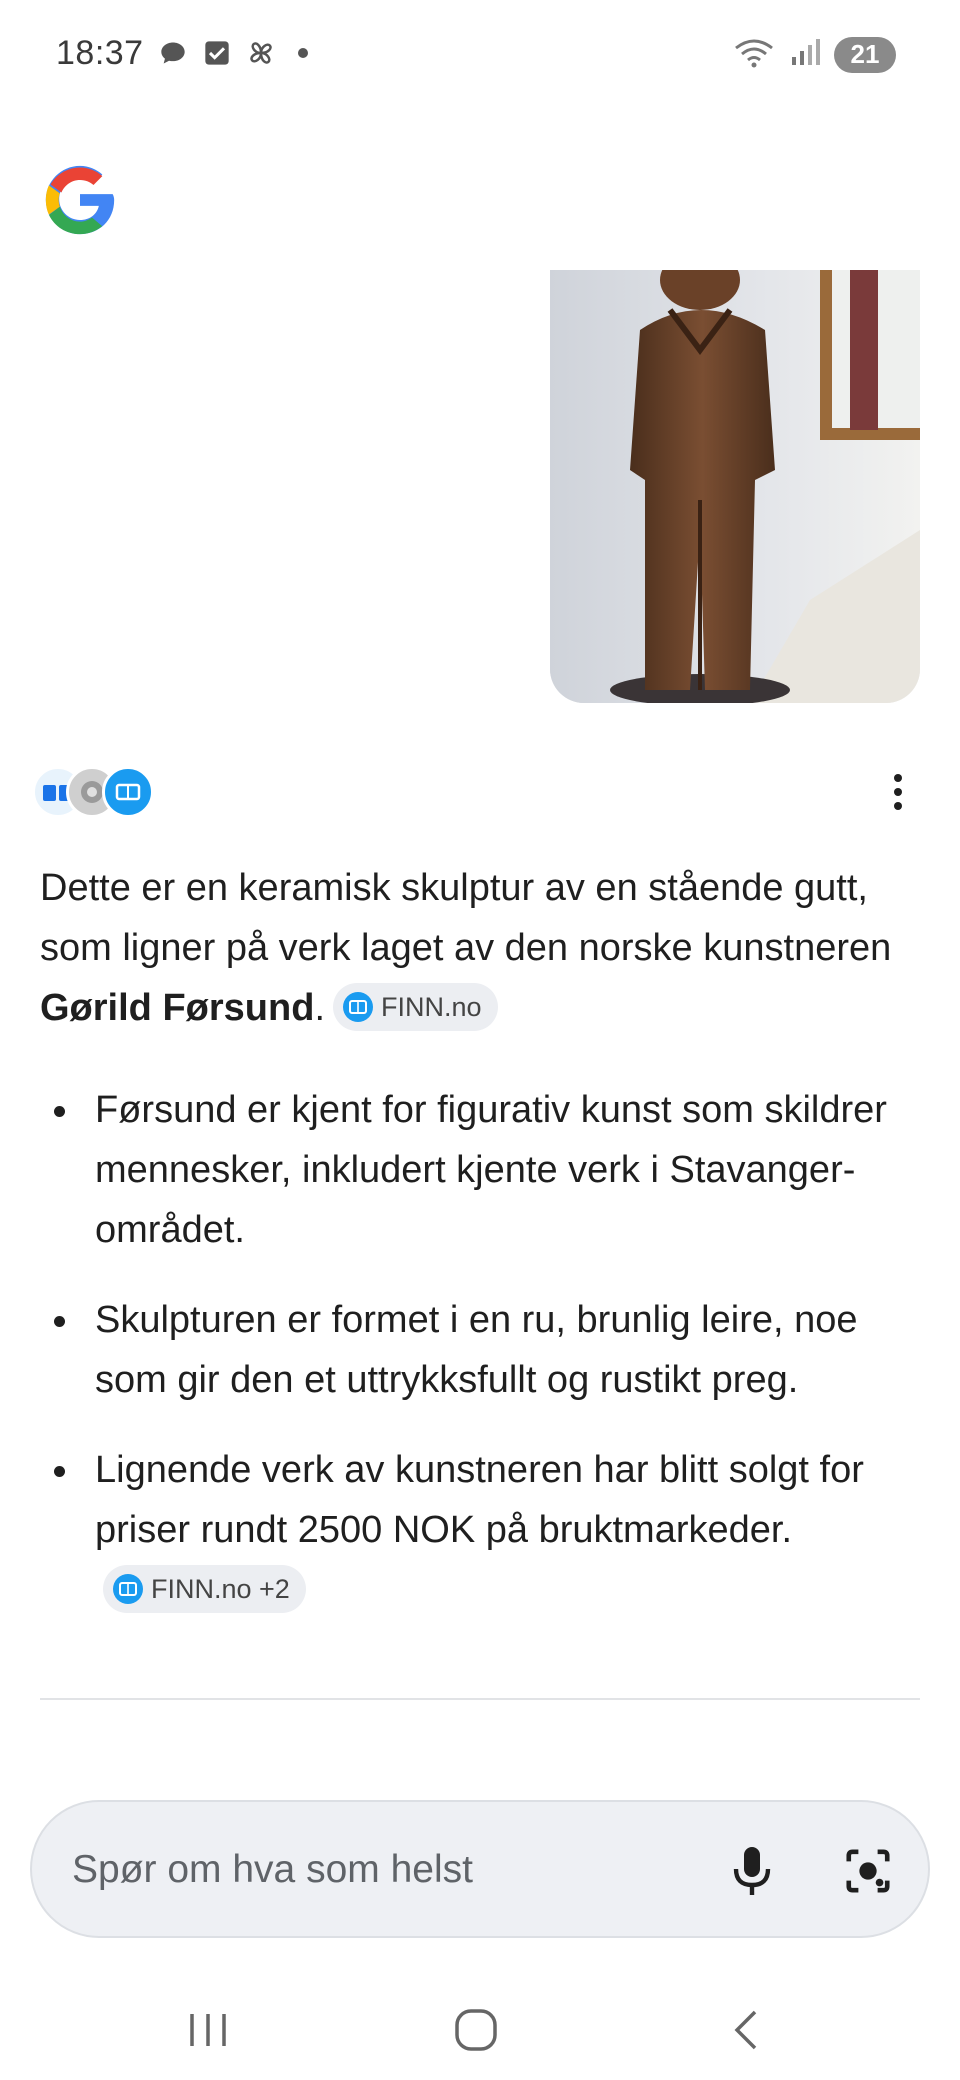 Image resolution: width=960 pixels, height=2080 pixels. Describe the element at coordinates (754, 54) in the screenshot. I see `wifi-icon` at that location.